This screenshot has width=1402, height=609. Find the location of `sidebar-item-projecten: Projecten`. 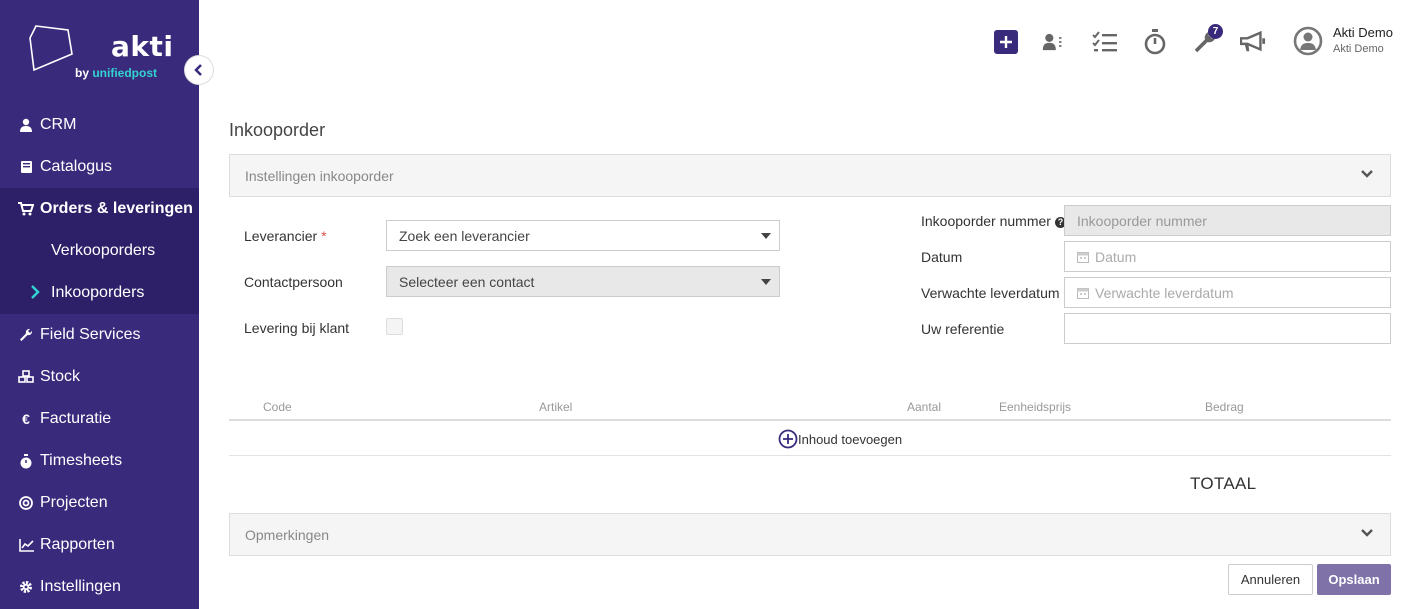

sidebar-item-projecten: Projecten is located at coordinates (99, 503).